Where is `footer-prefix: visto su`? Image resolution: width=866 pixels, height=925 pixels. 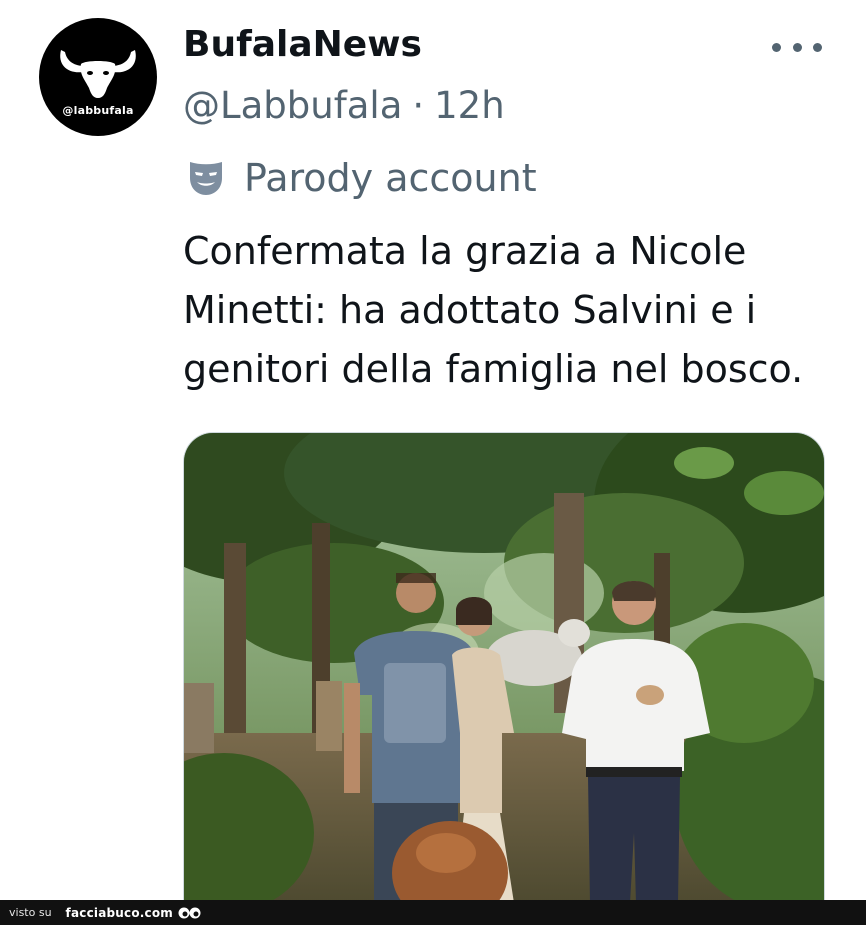 footer-prefix: visto su is located at coordinates (30, 912).